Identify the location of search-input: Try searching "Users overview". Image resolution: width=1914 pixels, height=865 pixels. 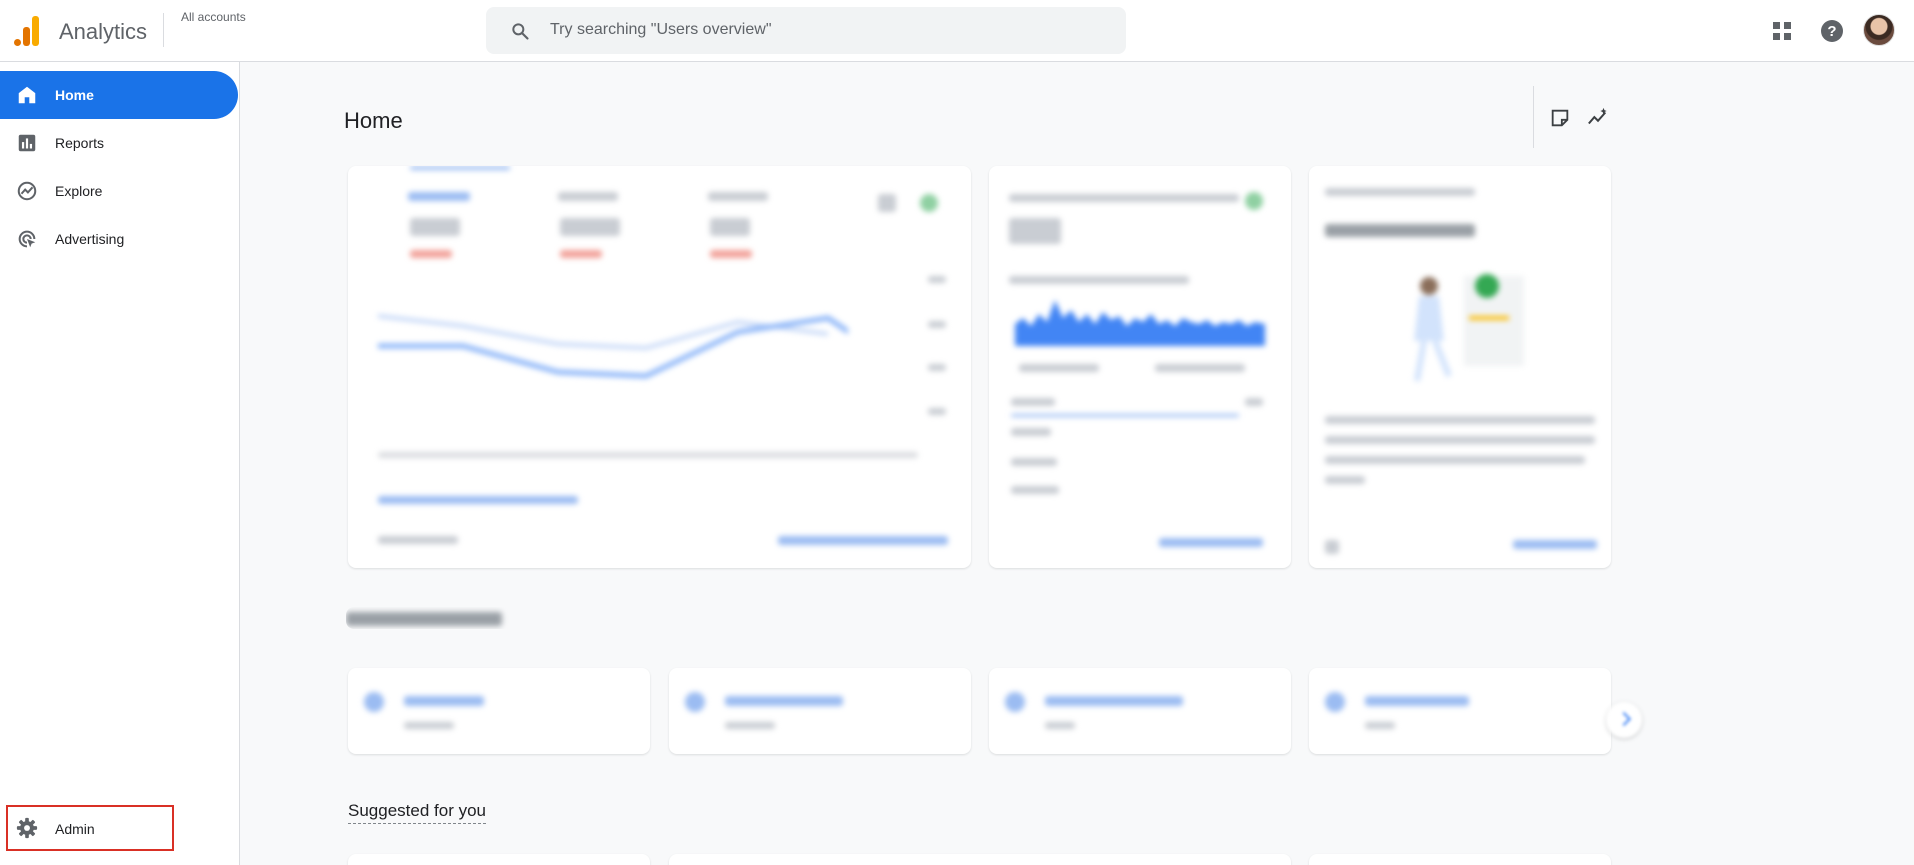
(661, 30).